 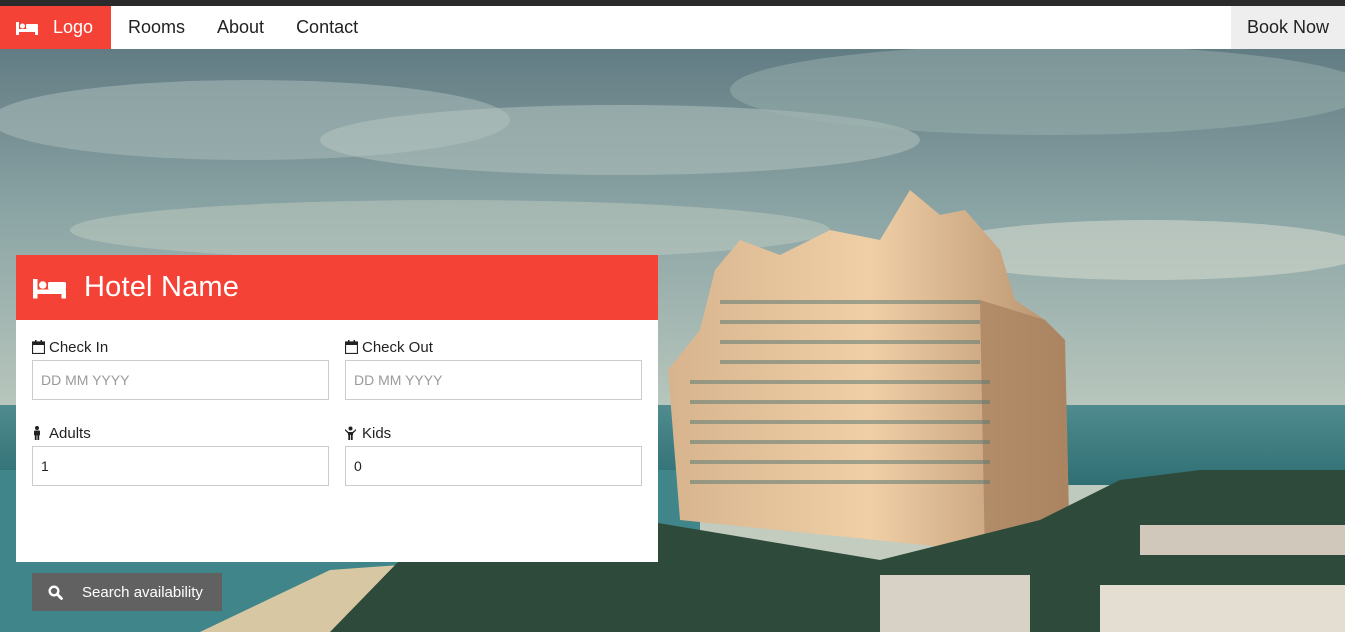 What do you see at coordinates (180, 380) in the screenshot?
I see `check-in-input` at bounding box center [180, 380].